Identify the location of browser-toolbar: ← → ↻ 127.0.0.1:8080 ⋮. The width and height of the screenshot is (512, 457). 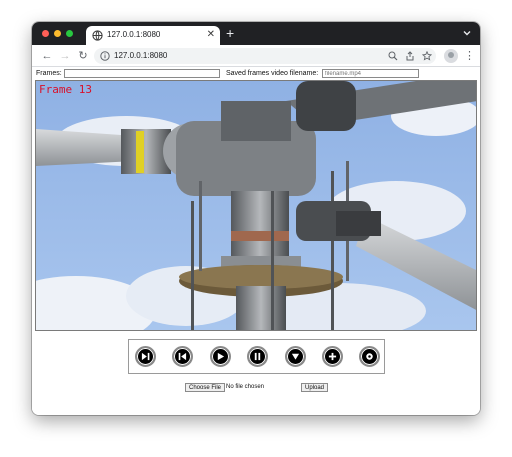
(256, 56).